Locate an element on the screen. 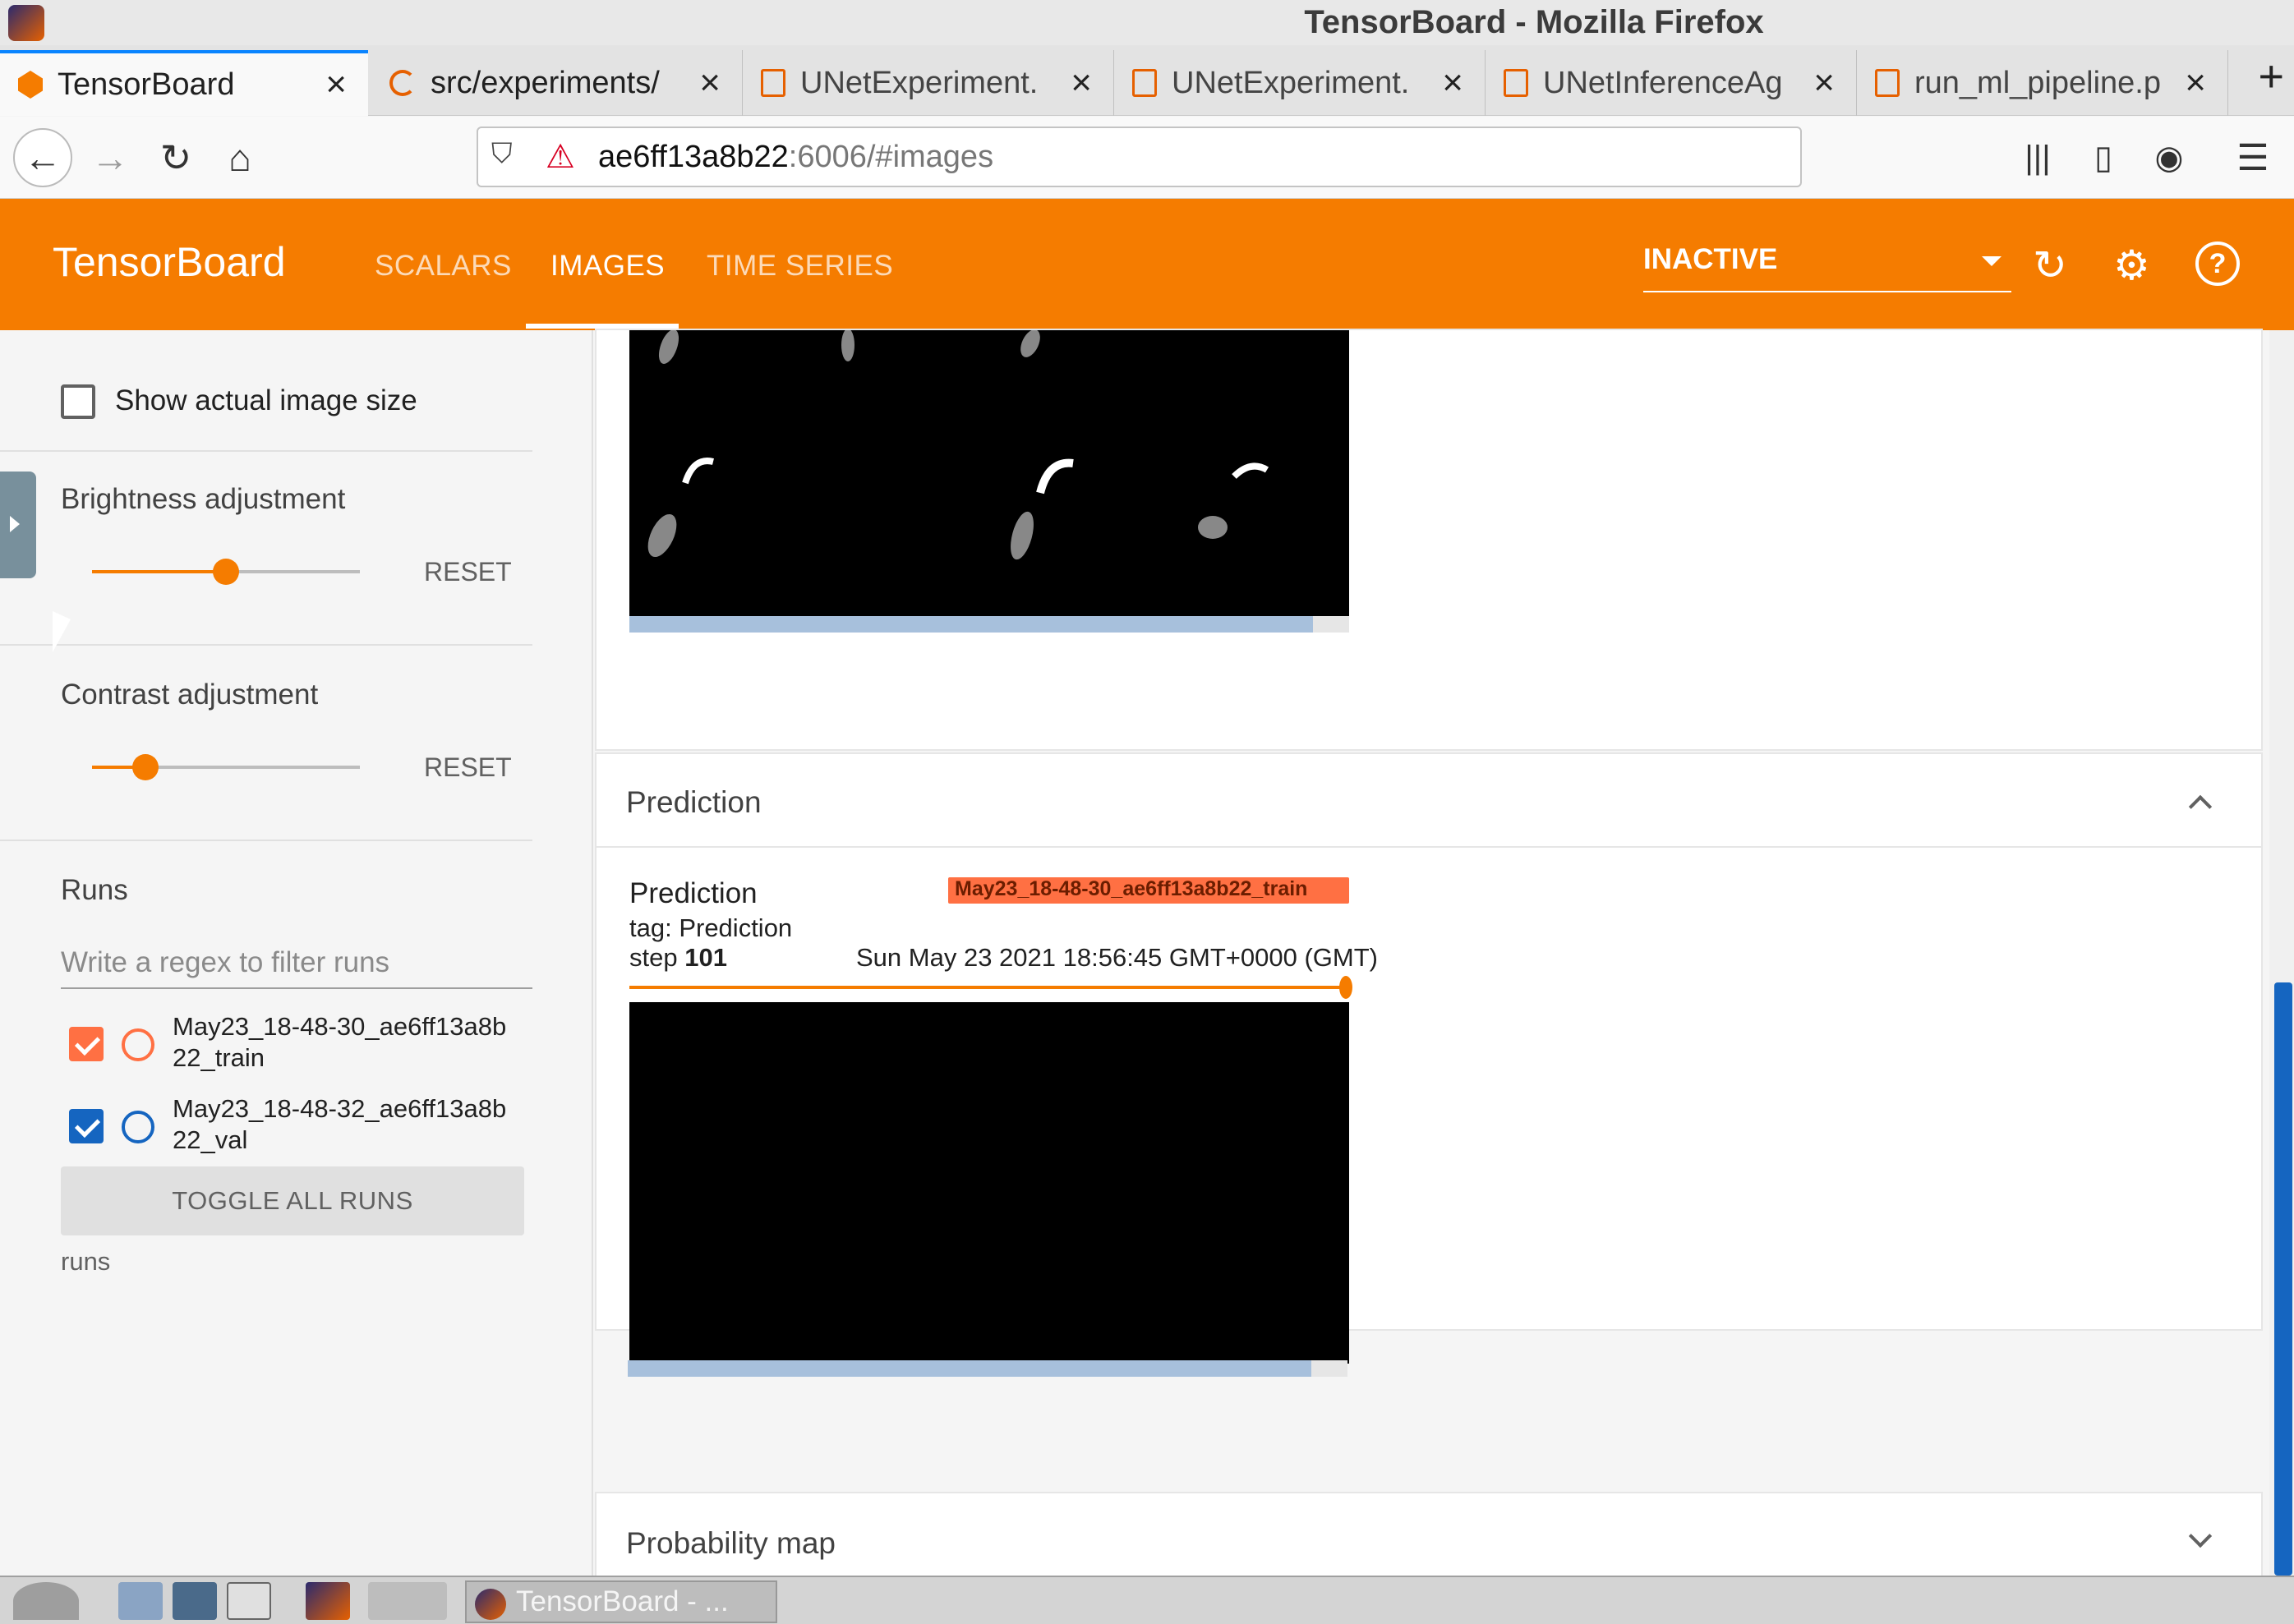 This screenshot has width=2294, height=1624. sidebar-toggle-icon: ▯ is located at coordinates (2103, 157).